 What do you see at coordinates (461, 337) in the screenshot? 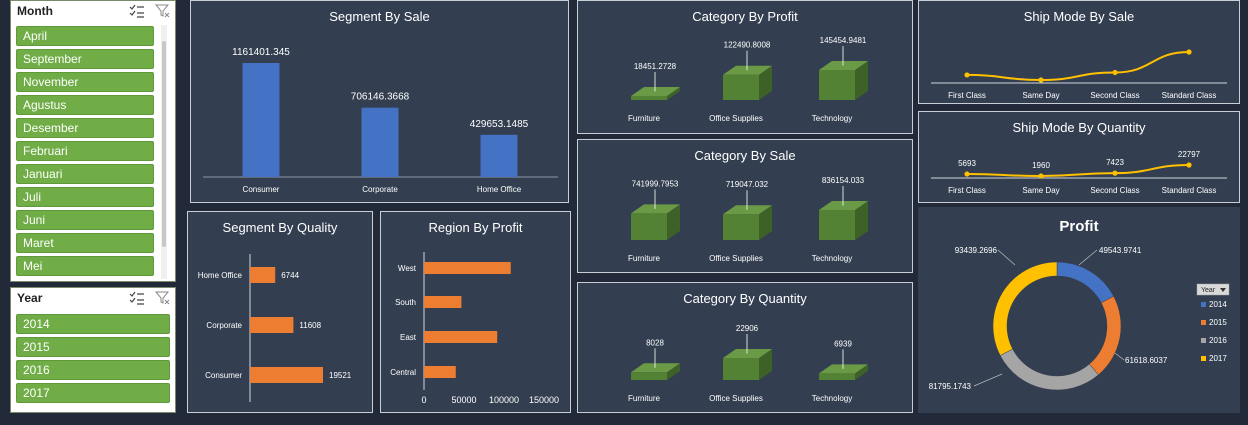
I see `bar-east` at bounding box center [461, 337].